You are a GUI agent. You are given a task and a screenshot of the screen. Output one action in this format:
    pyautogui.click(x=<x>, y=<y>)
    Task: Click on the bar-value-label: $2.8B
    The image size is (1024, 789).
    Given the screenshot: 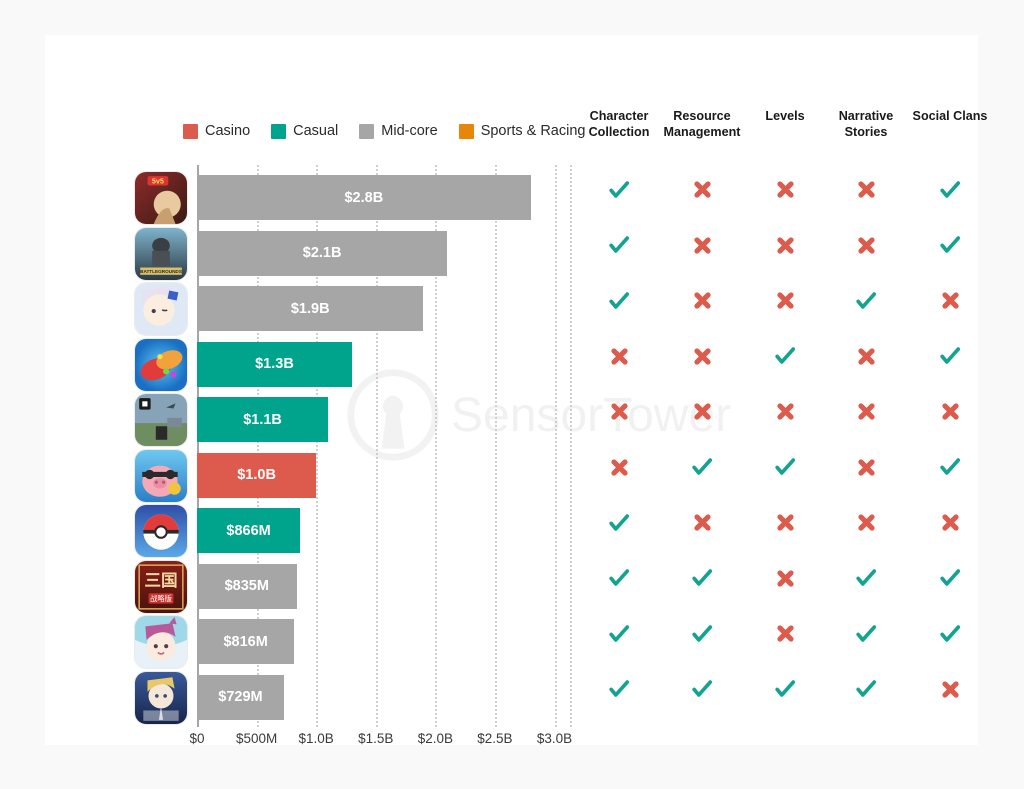 What is the action you would take?
    pyautogui.click(x=364, y=197)
    